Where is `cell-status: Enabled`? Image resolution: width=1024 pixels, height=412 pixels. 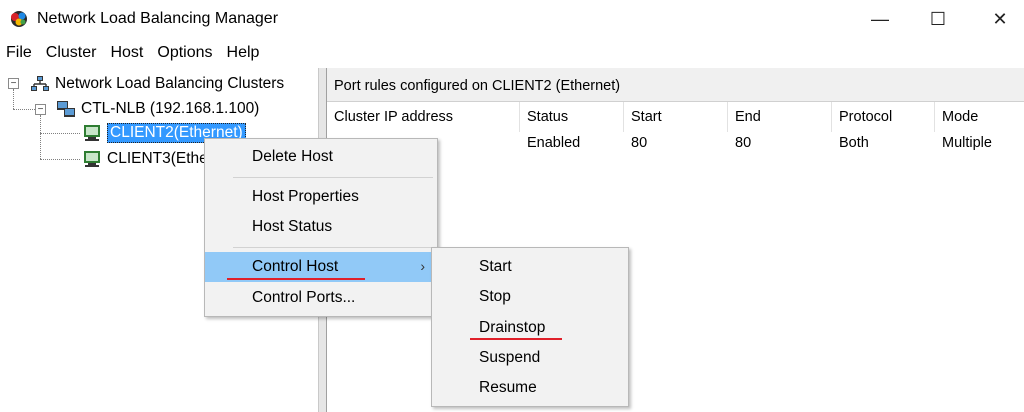 cell-status: Enabled is located at coordinates (550, 143).